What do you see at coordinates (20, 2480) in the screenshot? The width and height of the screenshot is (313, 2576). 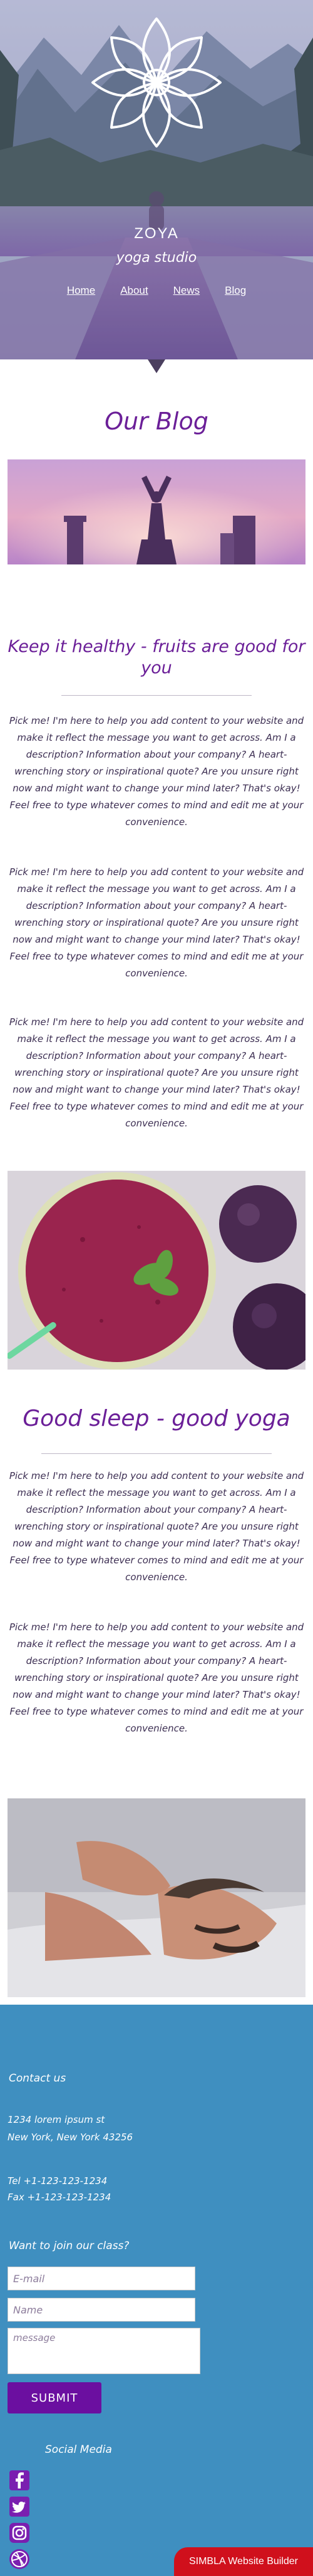 I see `facebook-icon` at bounding box center [20, 2480].